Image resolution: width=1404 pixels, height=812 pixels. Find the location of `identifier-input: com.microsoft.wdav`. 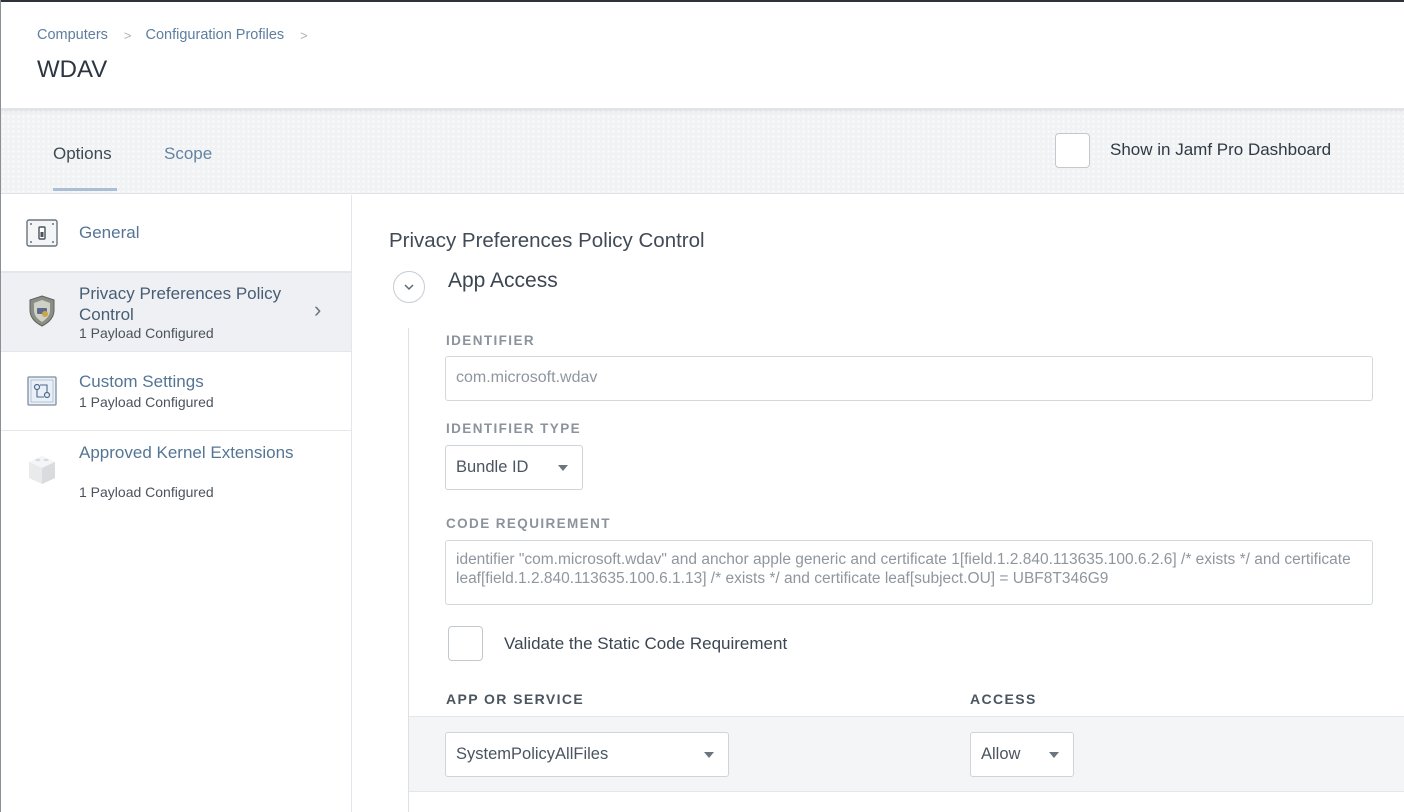

identifier-input: com.microsoft.wdav is located at coordinates (909, 378).